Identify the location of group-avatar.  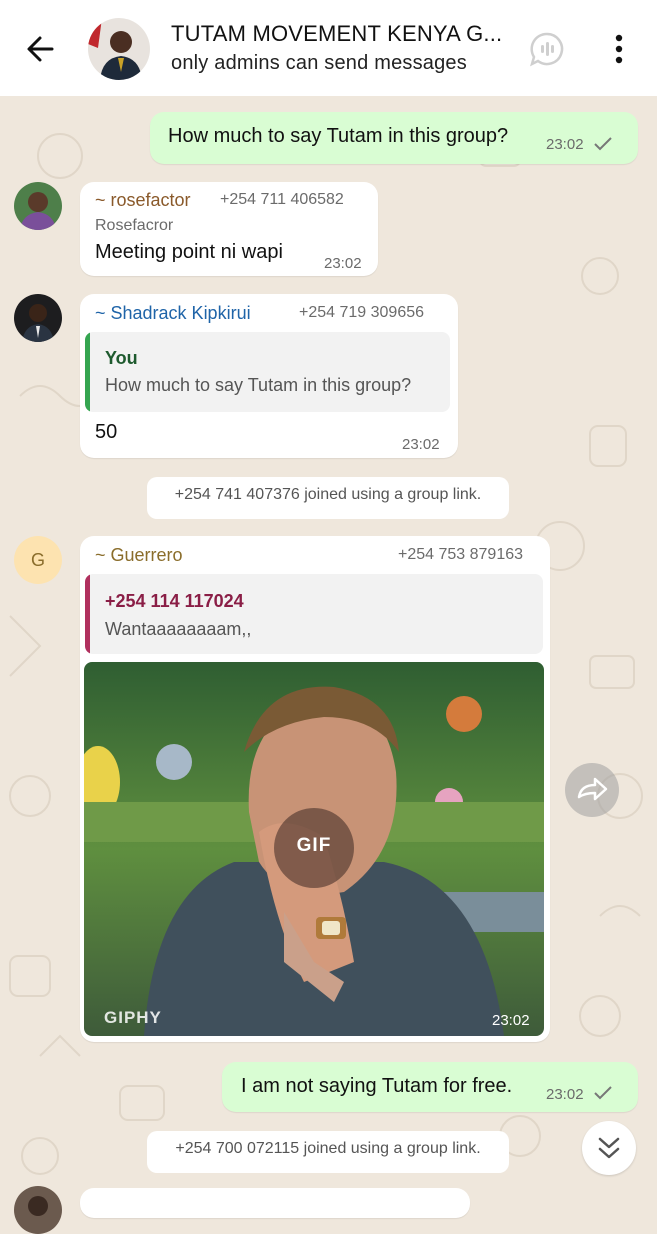
(119, 49).